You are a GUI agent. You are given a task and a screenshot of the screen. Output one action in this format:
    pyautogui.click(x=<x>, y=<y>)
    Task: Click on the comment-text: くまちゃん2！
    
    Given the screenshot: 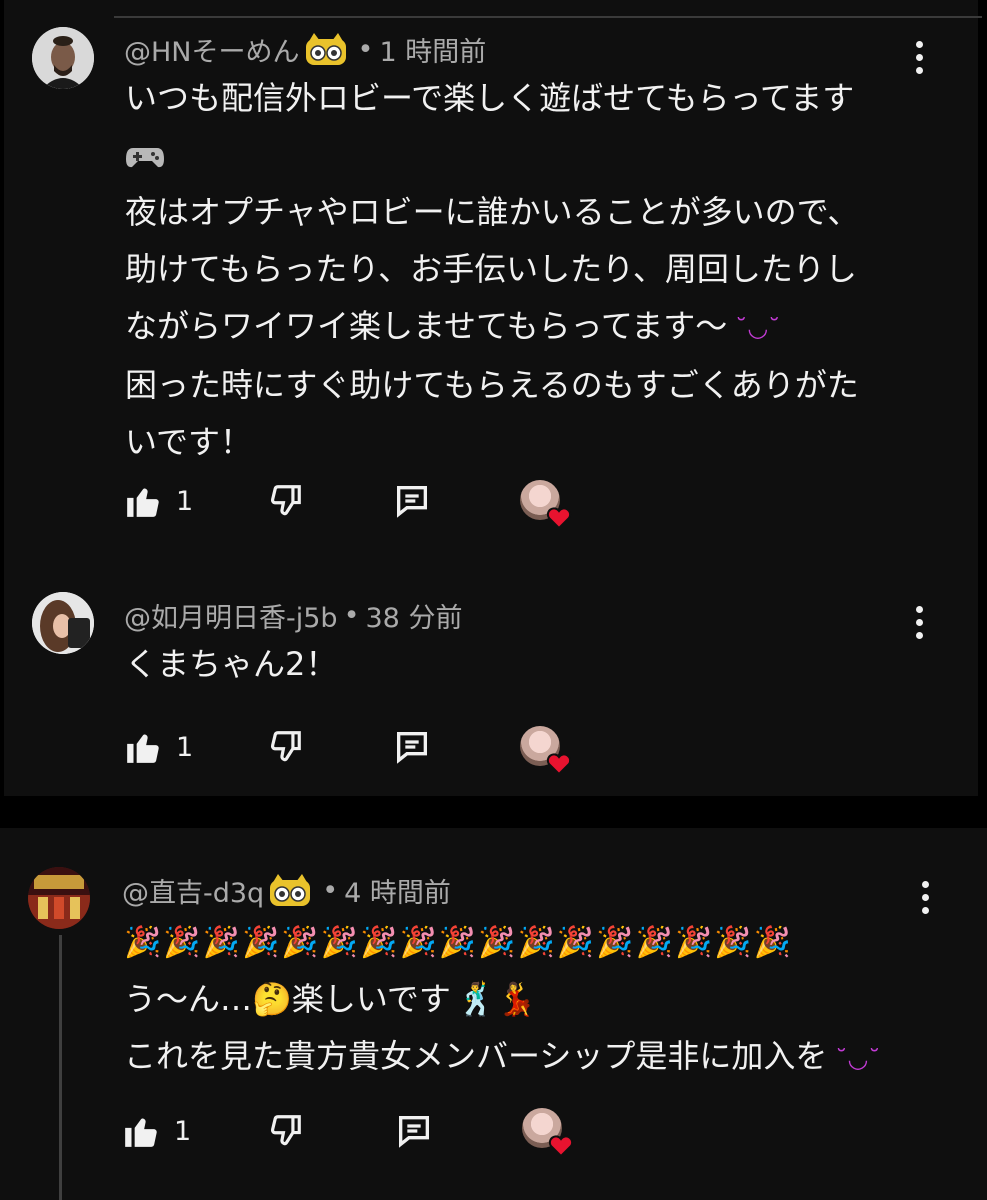 What is the action you would take?
    pyautogui.click(x=231, y=664)
    